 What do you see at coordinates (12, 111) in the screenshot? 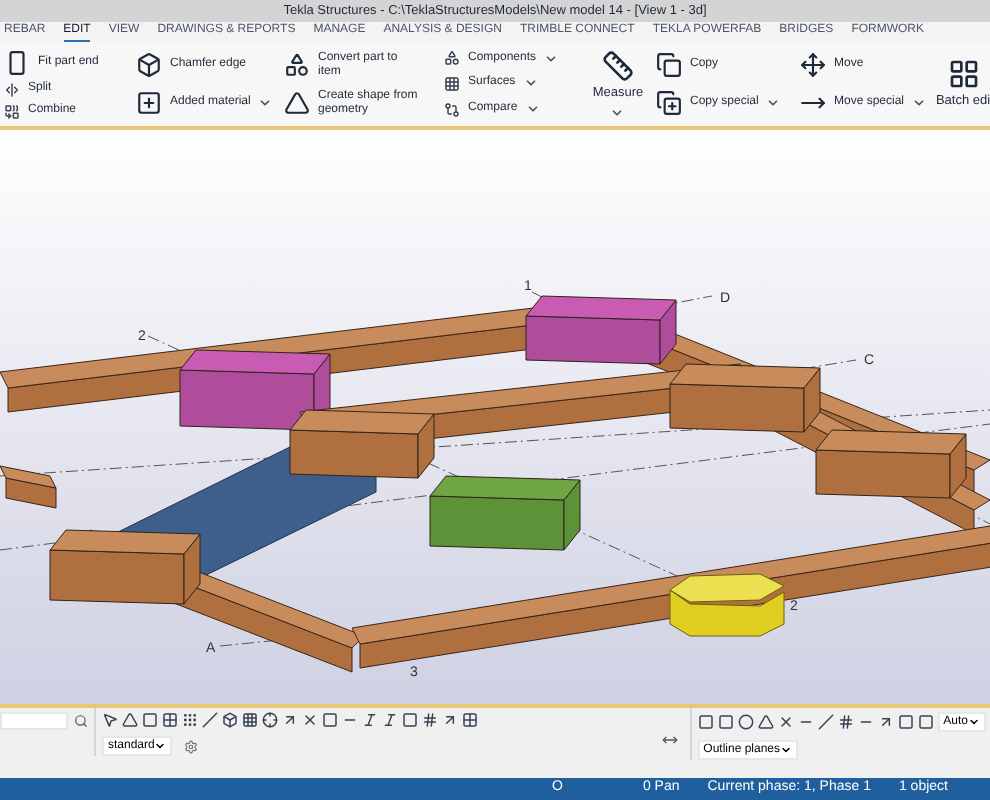
I see `combine-icon` at bounding box center [12, 111].